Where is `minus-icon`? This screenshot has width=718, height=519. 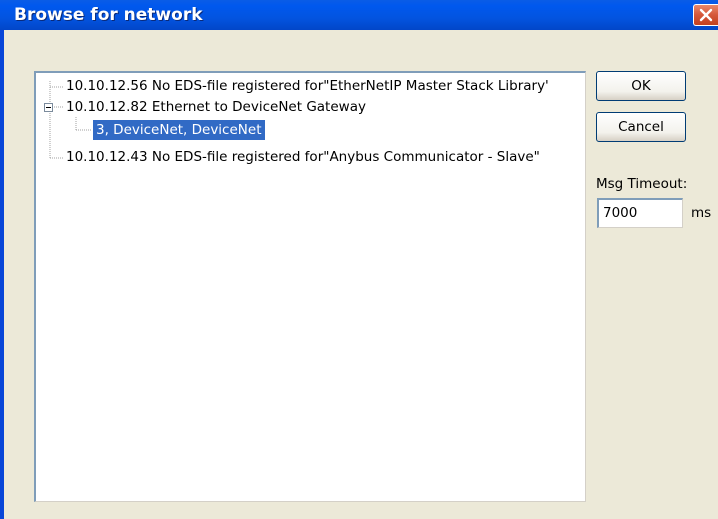
minus-icon is located at coordinates (48, 107).